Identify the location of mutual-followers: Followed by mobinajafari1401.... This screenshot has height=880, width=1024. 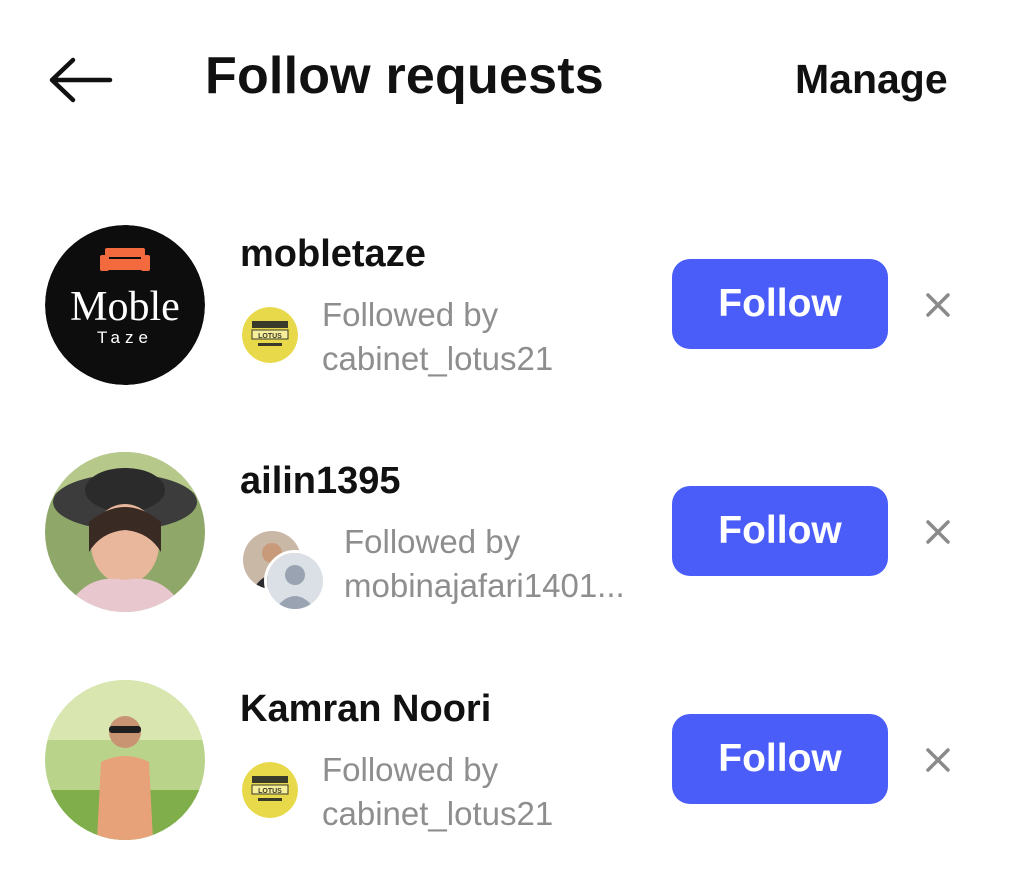
(450, 566).